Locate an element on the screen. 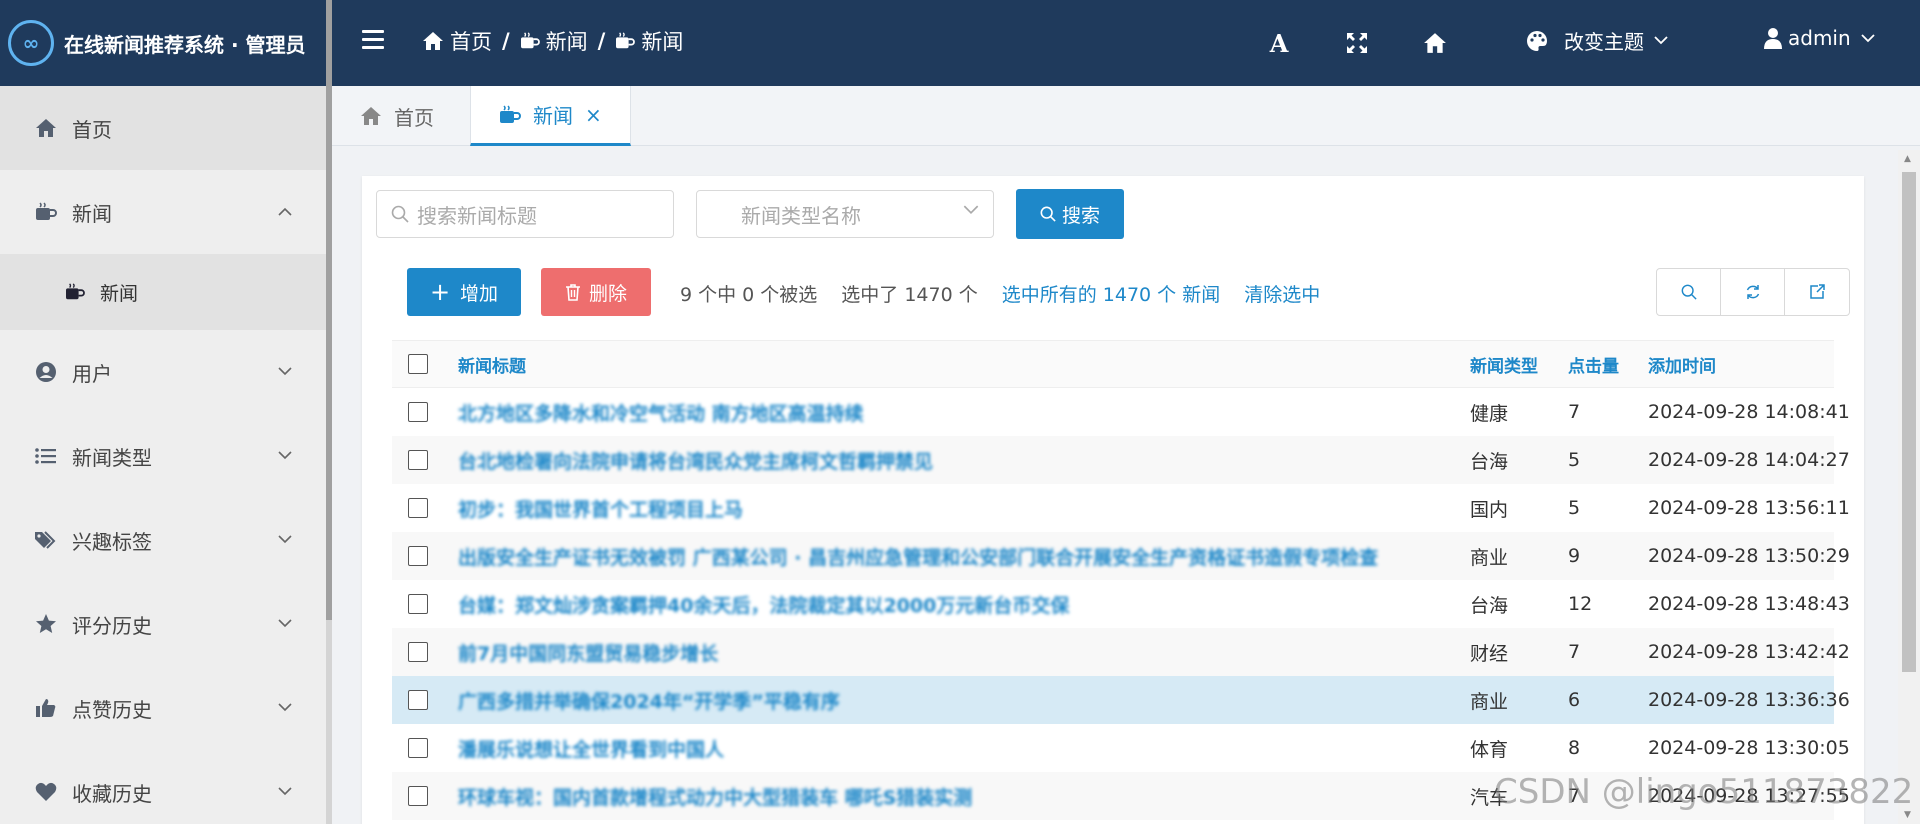 Image resolution: width=1920 pixels, height=824 pixels. added-time: 2024-09-28 14:04:27 is located at coordinates (1749, 460).